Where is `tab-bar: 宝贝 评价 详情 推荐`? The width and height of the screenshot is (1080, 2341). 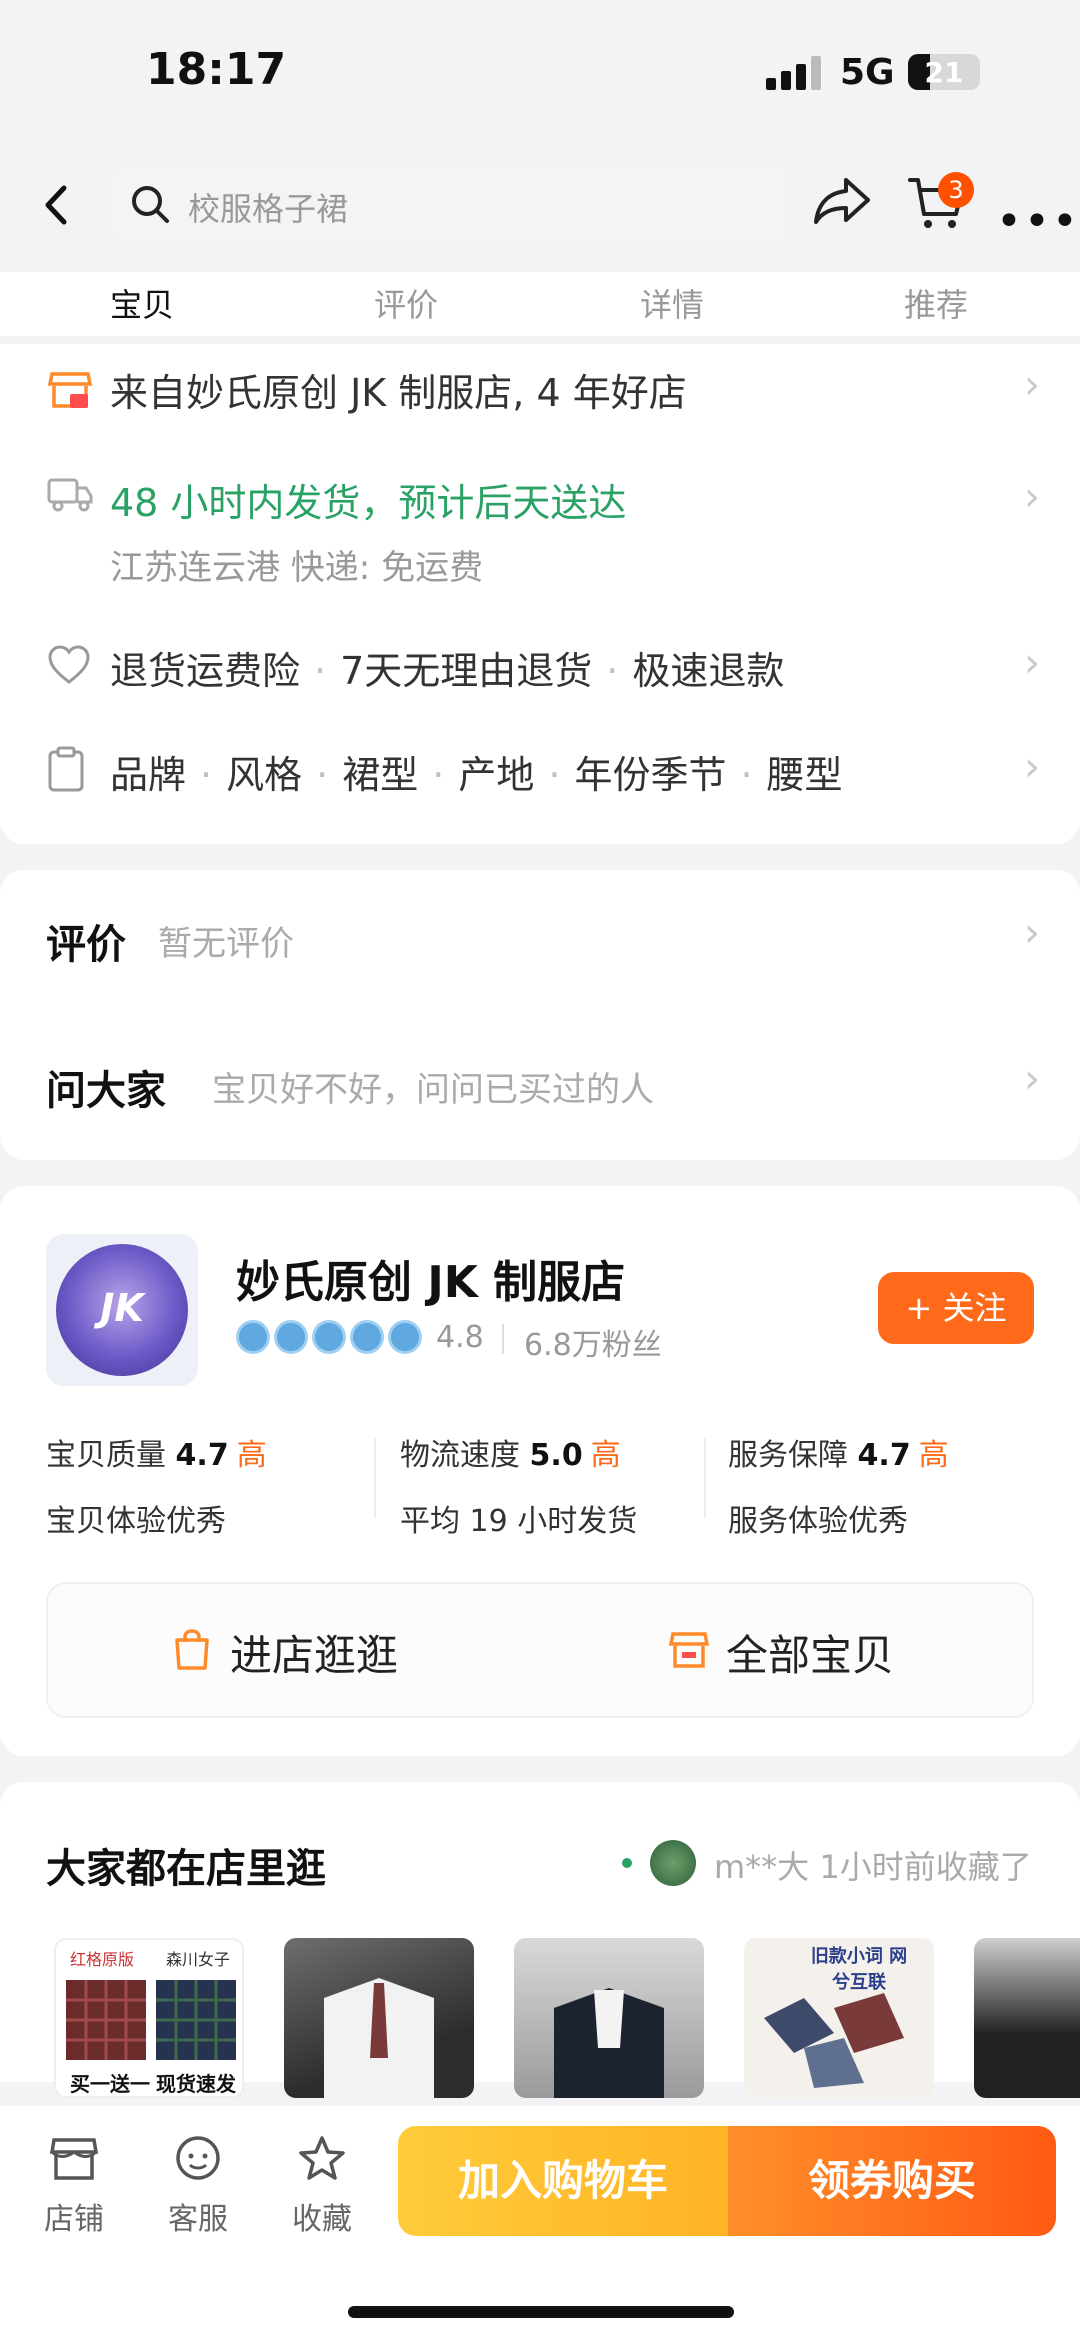 tab-bar: 宝贝 评价 详情 推荐 is located at coordinates (540, 304).